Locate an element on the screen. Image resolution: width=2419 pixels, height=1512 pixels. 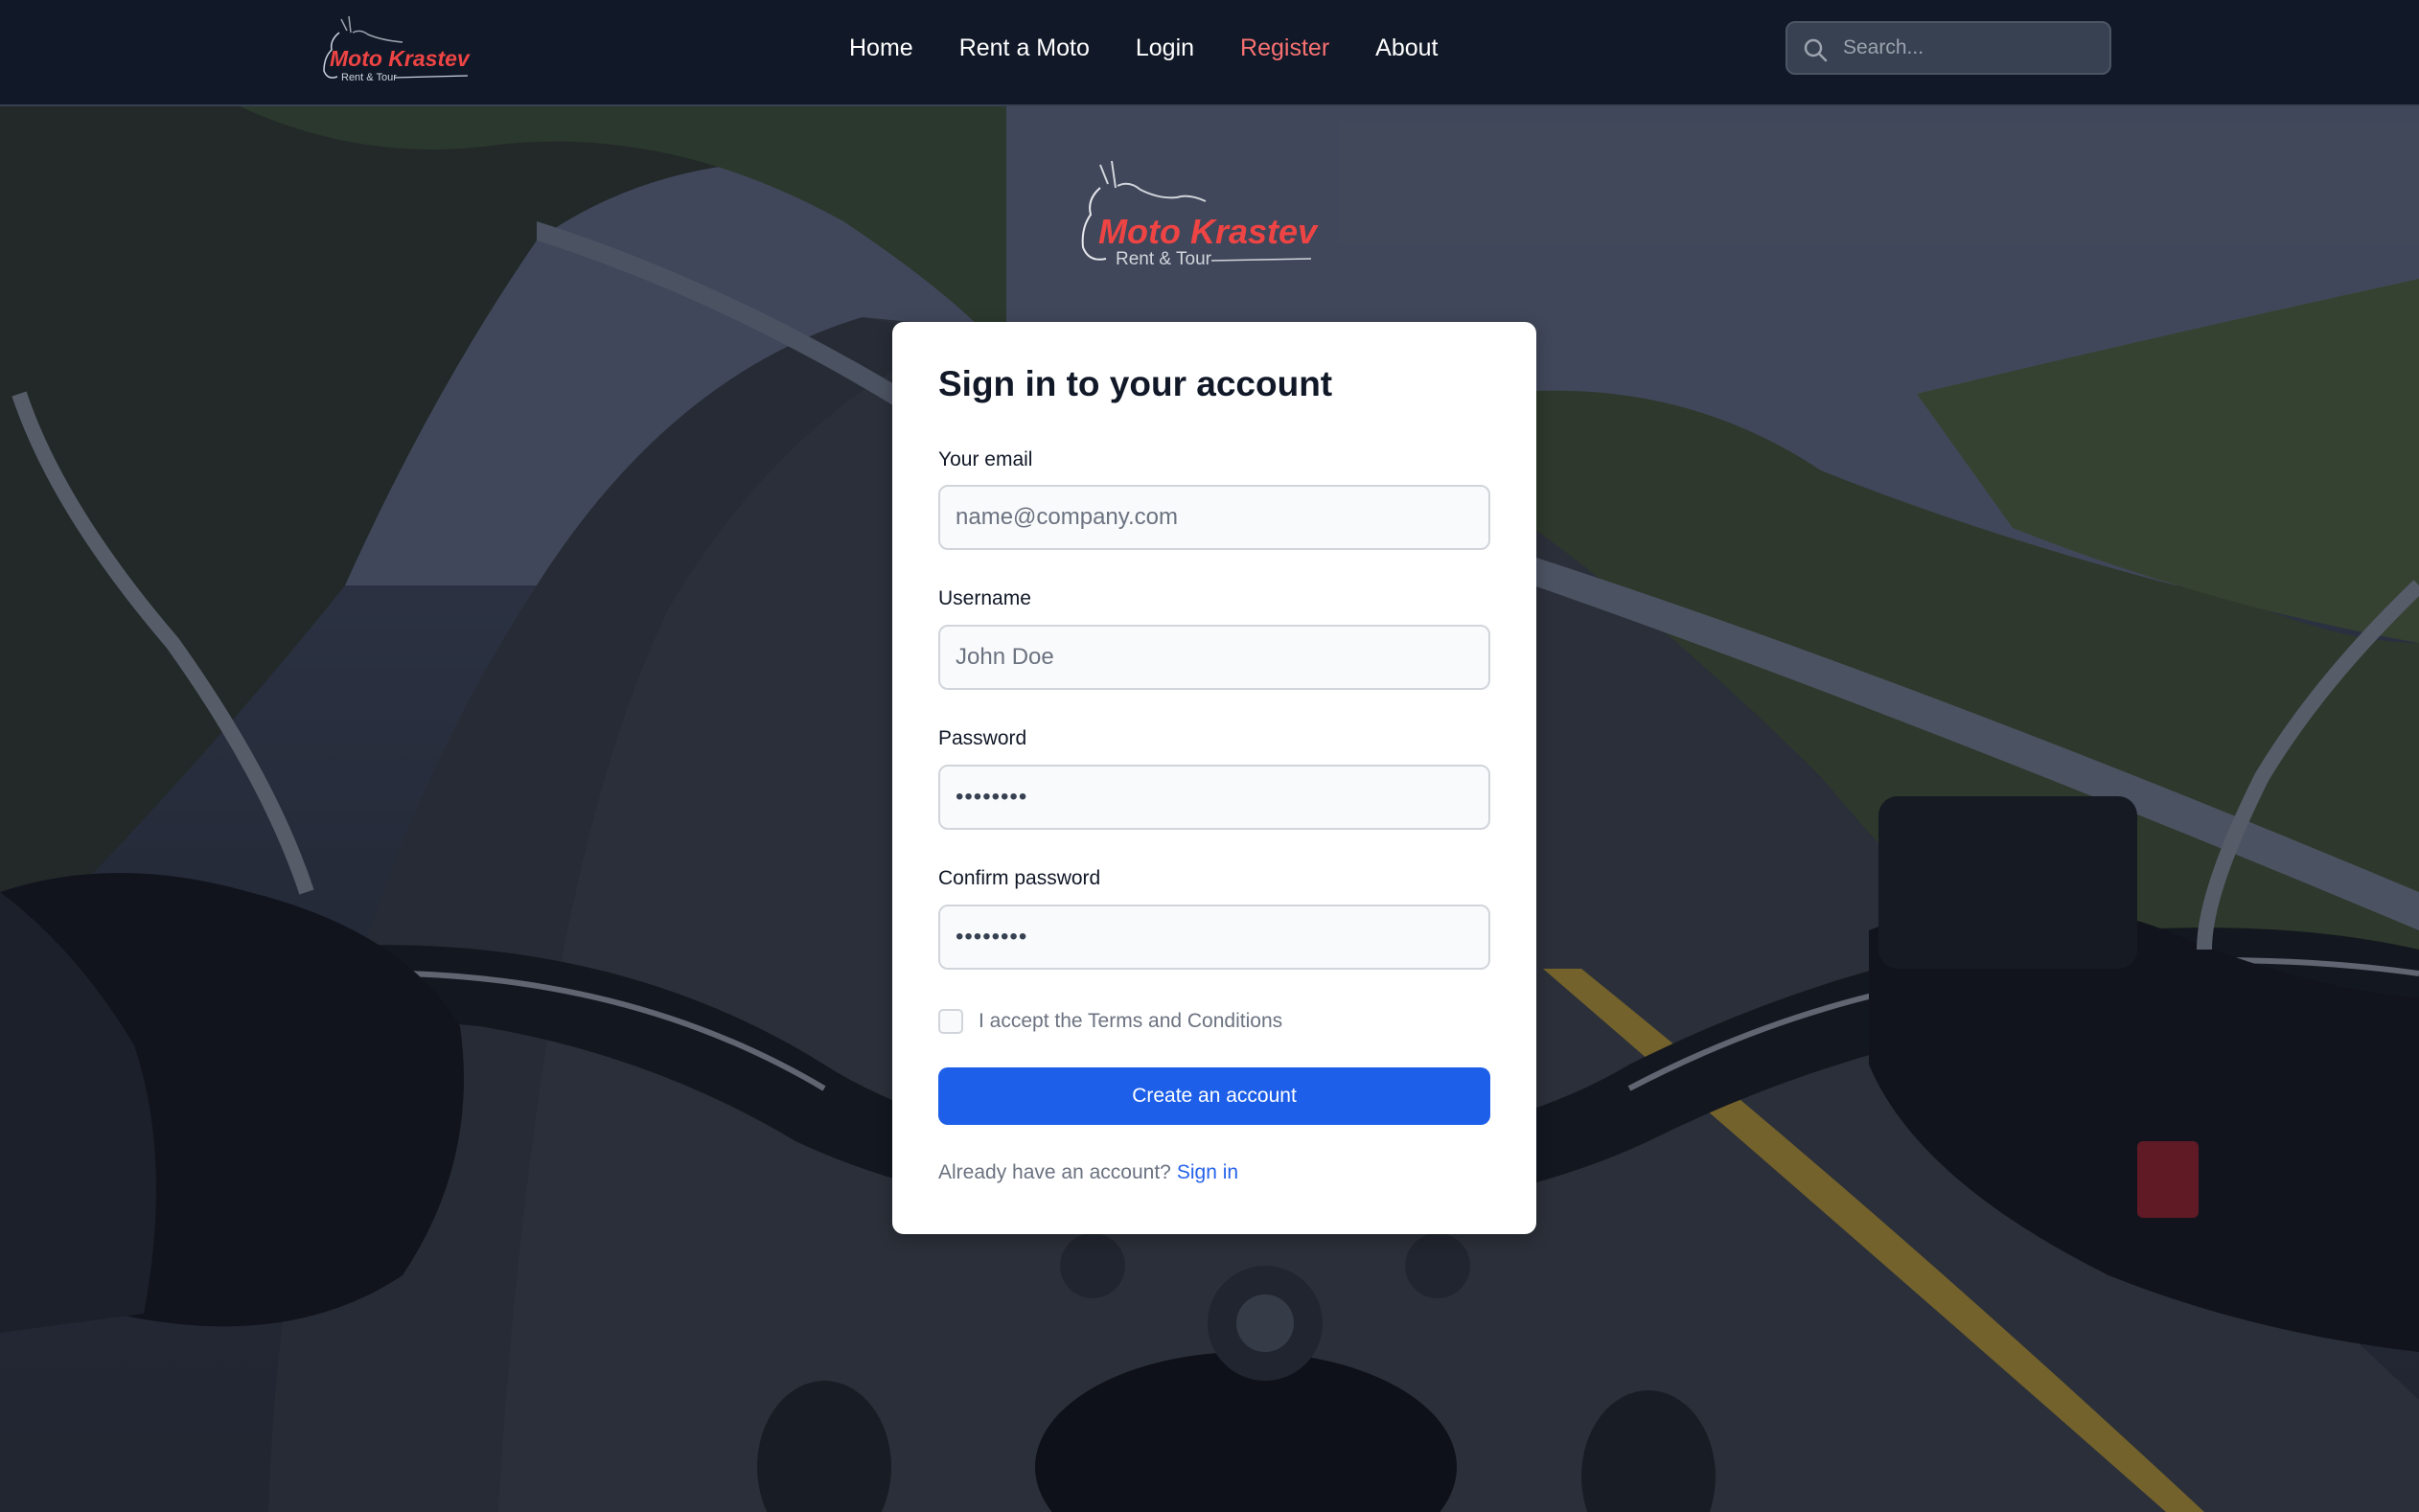
confirm-password-field is located at coordinates (1214, 938).